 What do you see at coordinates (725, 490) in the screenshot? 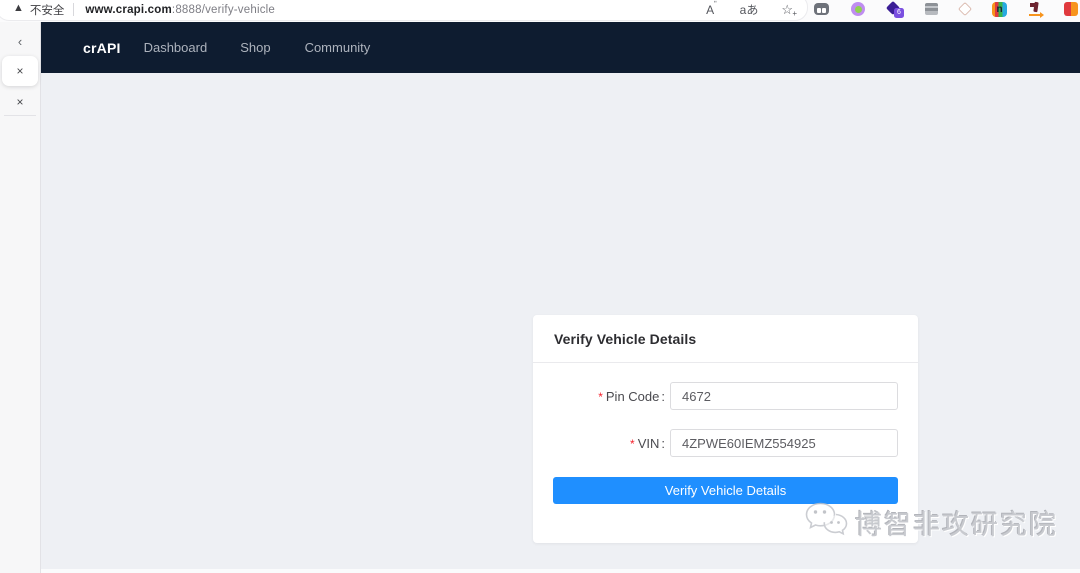
I see `verify-vehicle-button: Verify Vehicle Details` at bounding box center [725, 490].